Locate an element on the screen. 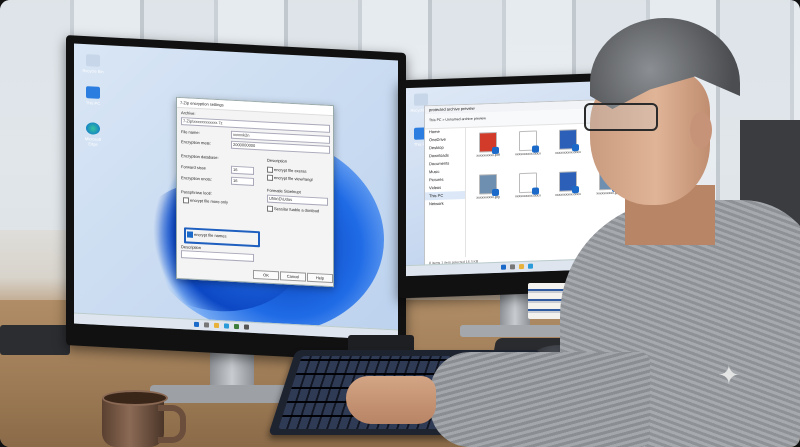 This screenshot has height=447, width=800. background-keyboard is located at coordinates (35, 340).